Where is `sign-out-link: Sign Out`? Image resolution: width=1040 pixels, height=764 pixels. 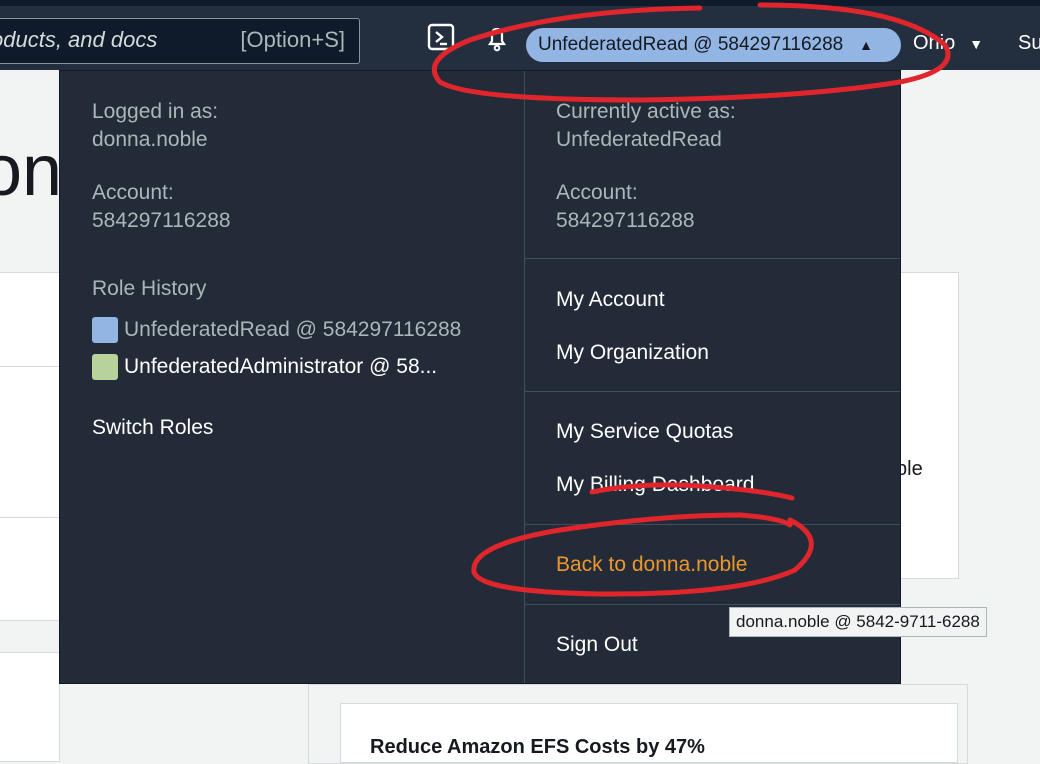
sign-out-link: Sign Out is located at coordinates (597, 645).